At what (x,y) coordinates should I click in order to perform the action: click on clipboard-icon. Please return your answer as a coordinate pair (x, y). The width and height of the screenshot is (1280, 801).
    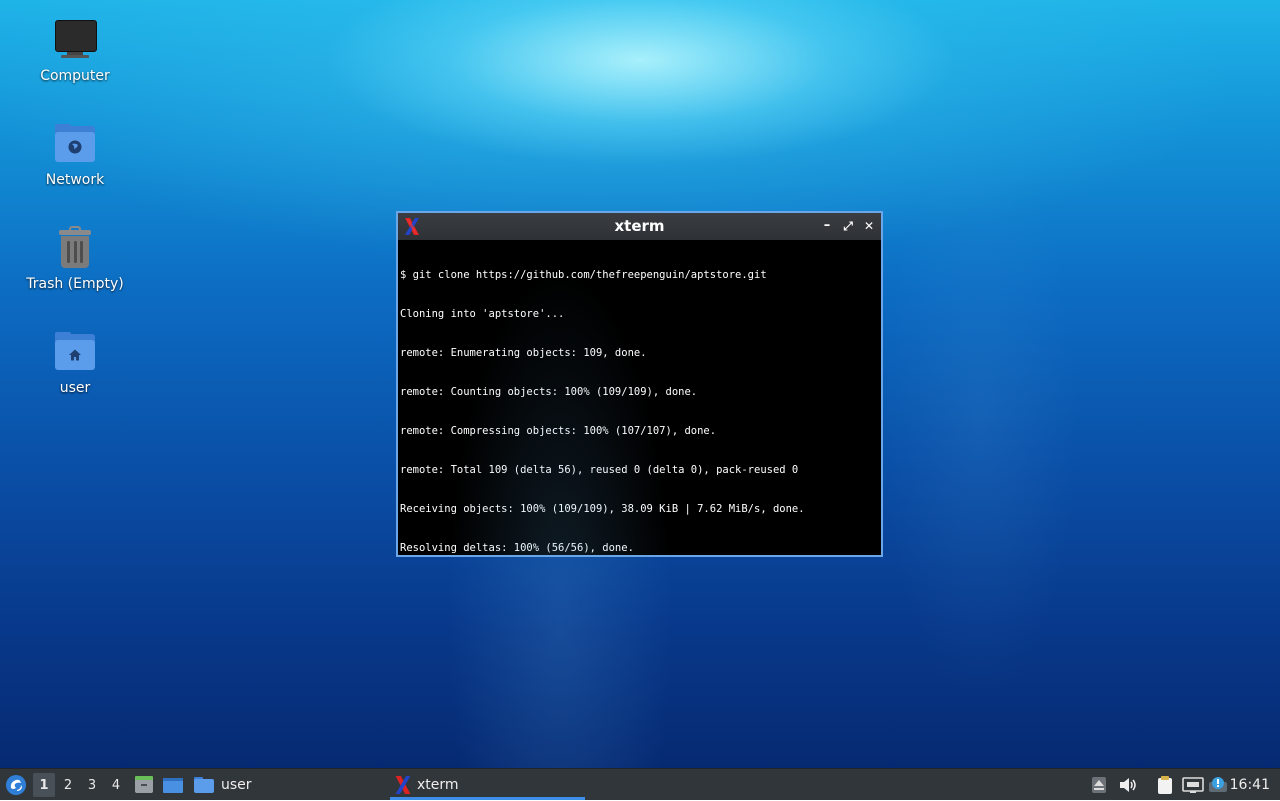
    Looking at the image, I should click on (1165, 785).